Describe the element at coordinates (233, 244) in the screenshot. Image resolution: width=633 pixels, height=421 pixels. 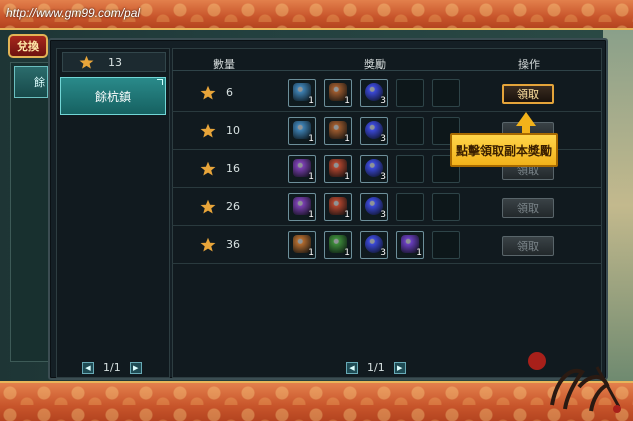
I see `star-requirement: 36` at that location.